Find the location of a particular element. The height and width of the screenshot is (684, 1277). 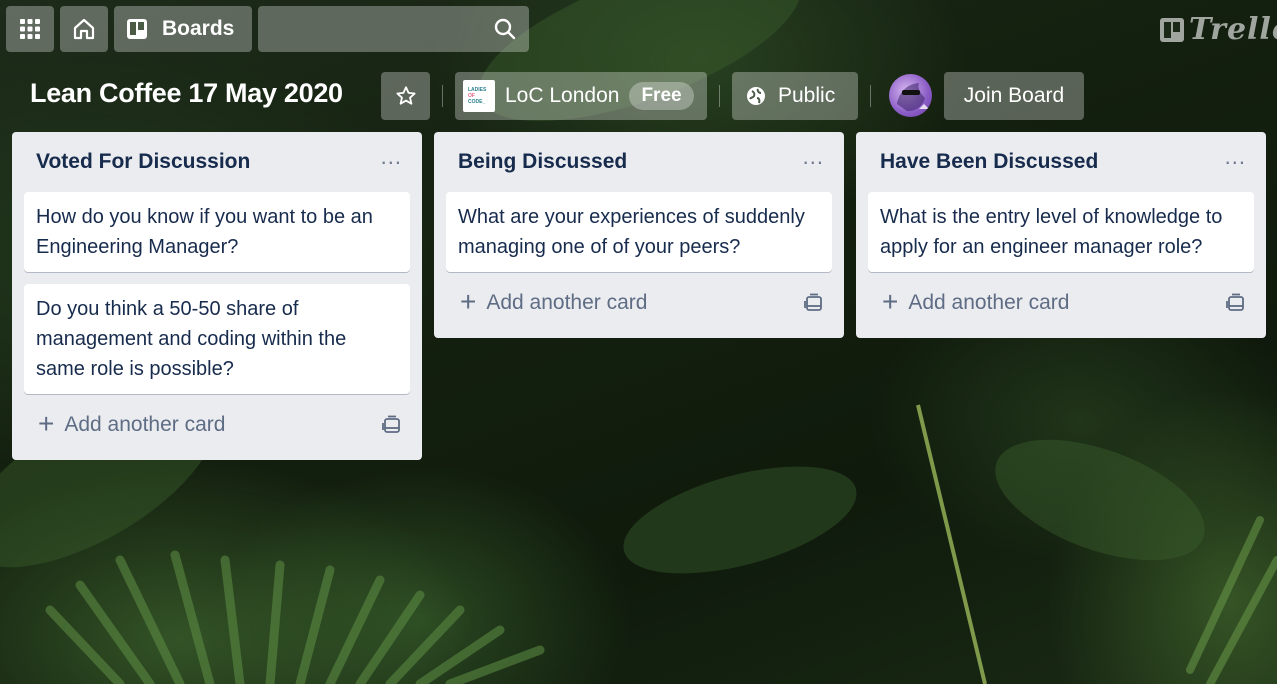

team-logo-line: CODE_ is located at coordinates (477, 102).